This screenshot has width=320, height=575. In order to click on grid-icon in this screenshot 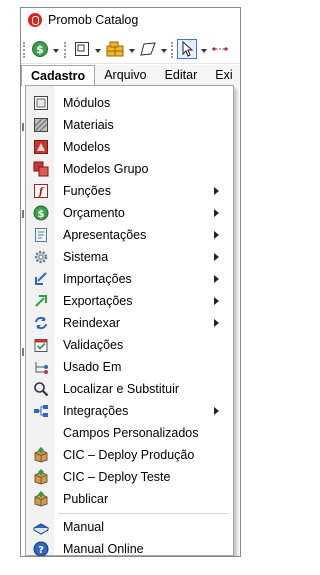, I will do `click(115, 49)`.